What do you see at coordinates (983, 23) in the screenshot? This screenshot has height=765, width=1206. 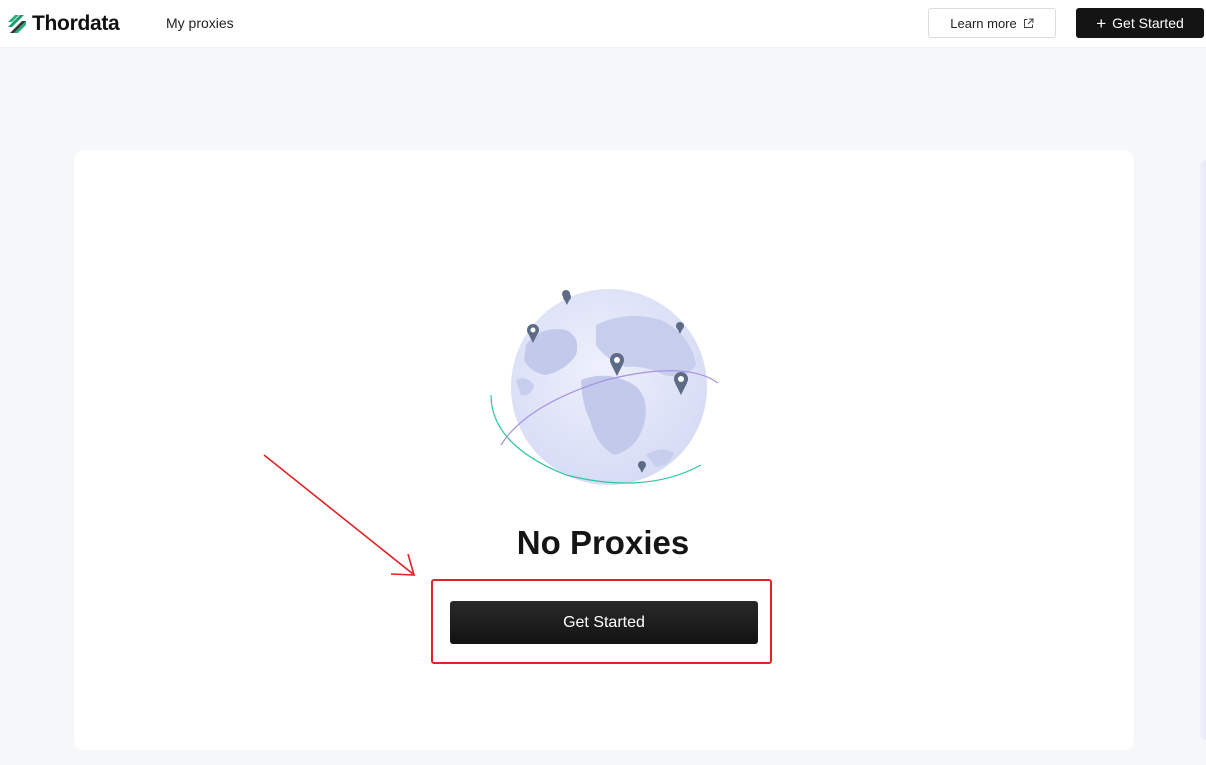 I see `learn-more-label: Learn more` at bounding box center [983, 23].